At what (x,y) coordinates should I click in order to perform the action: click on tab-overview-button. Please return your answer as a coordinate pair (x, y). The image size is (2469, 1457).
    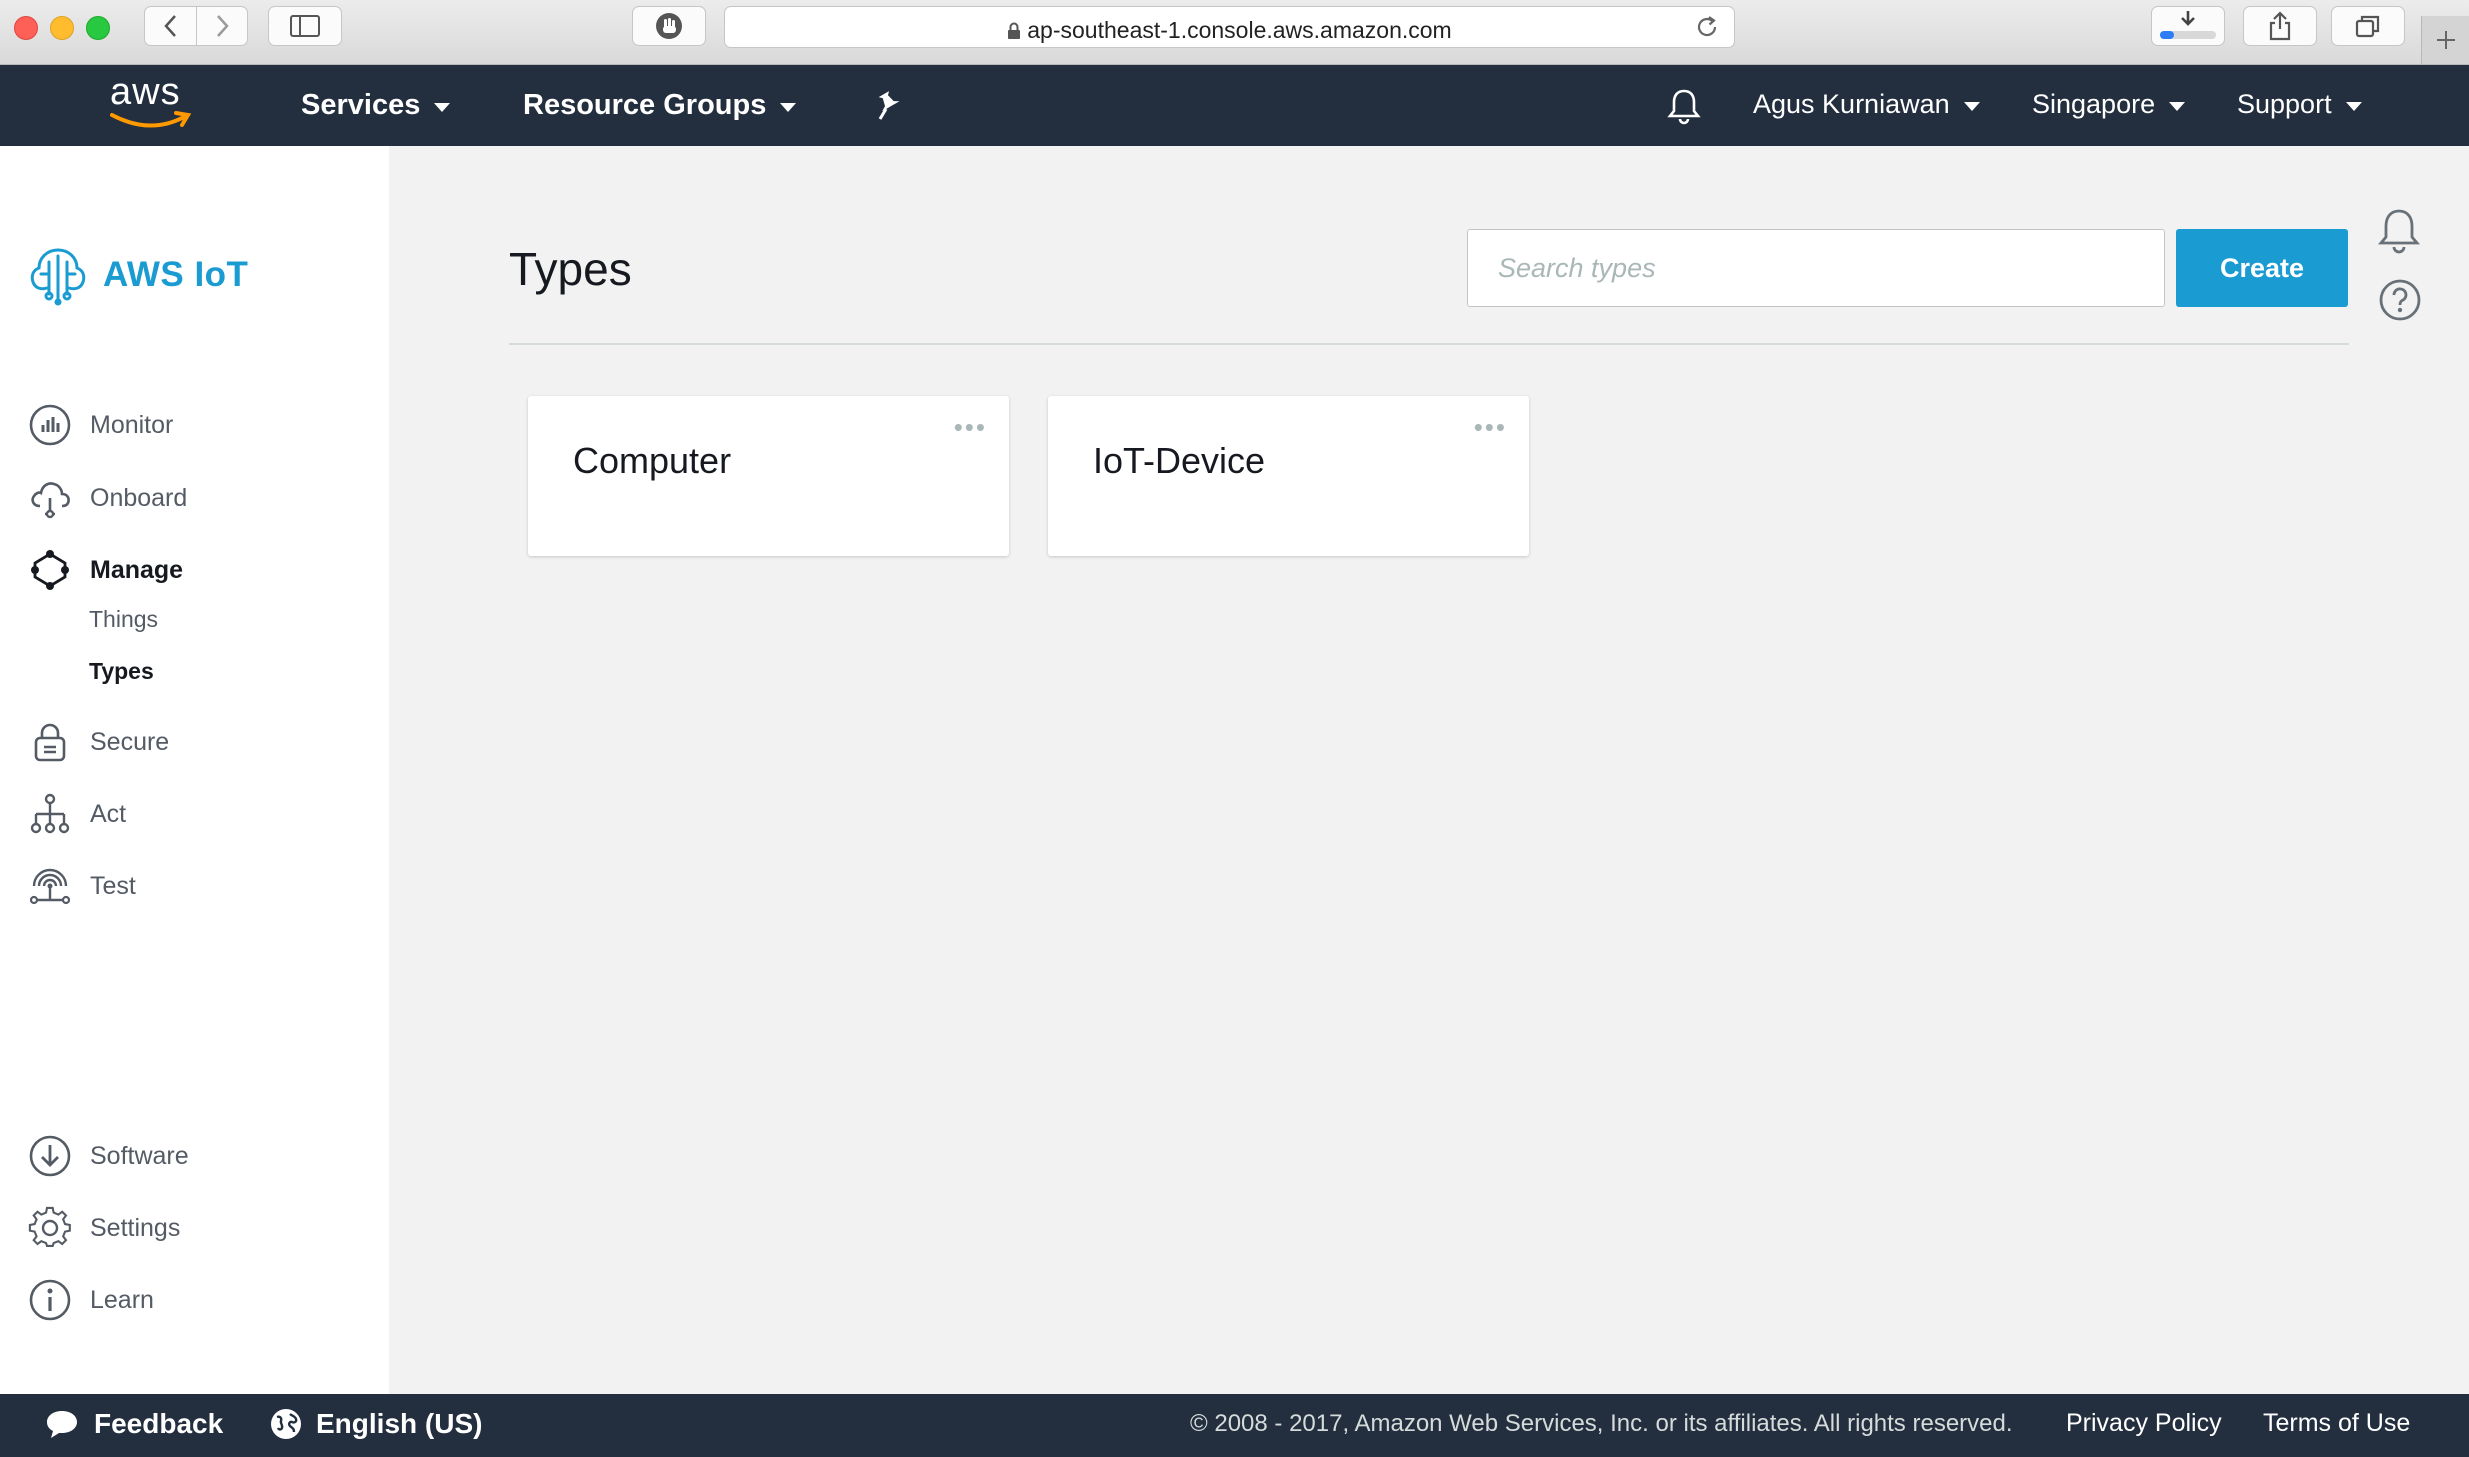
    Looking at the image, I should click on (2368, 26).